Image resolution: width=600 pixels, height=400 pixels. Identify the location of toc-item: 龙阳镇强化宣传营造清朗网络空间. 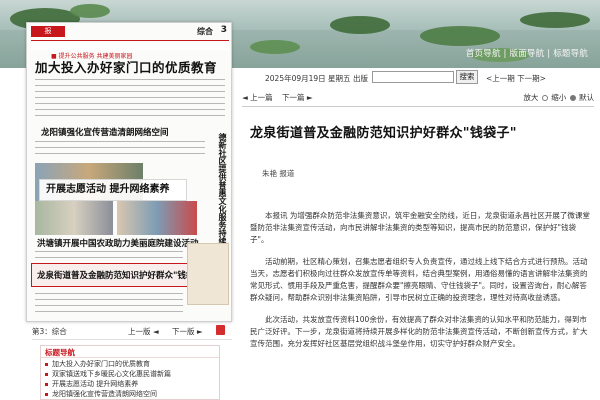
(130, 394).